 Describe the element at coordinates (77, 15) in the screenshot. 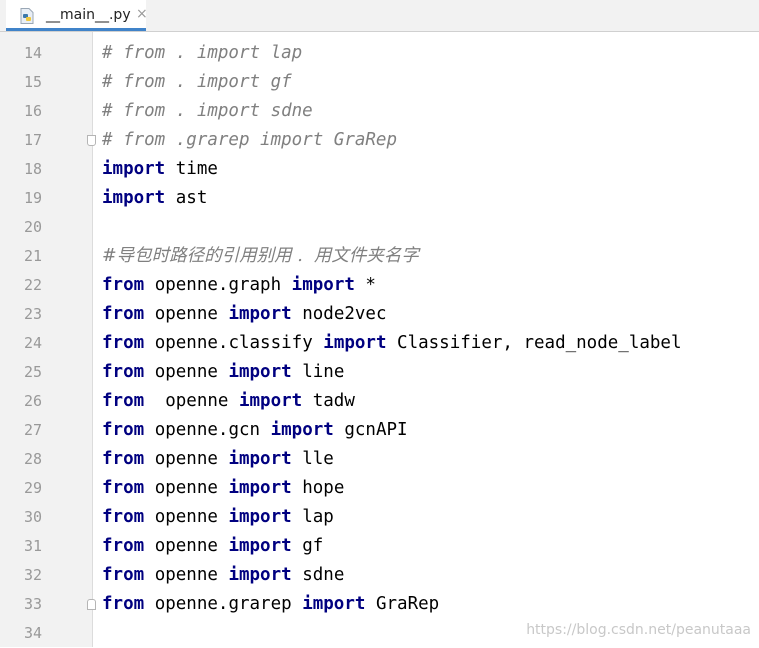

I see `tab-main-py: __main__.py ×` at that location.